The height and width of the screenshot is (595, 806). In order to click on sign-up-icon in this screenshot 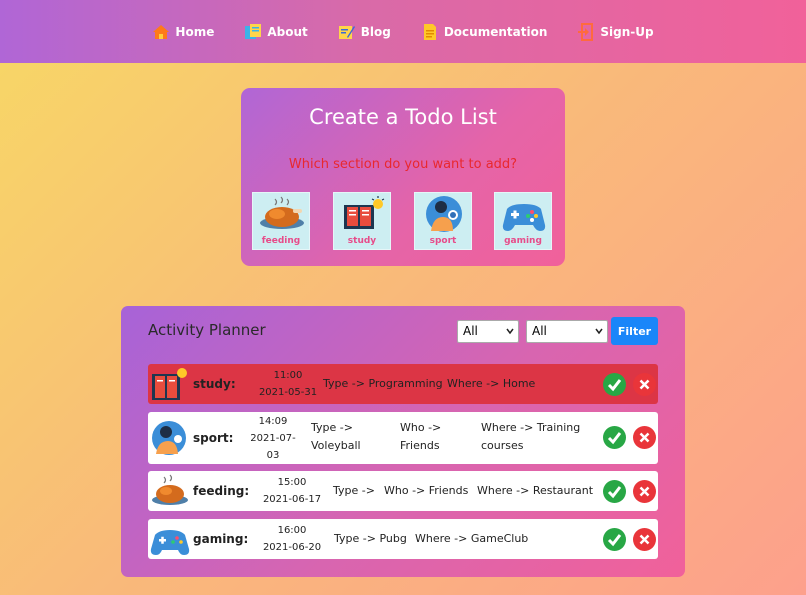, I will do `click(586, 31)`.